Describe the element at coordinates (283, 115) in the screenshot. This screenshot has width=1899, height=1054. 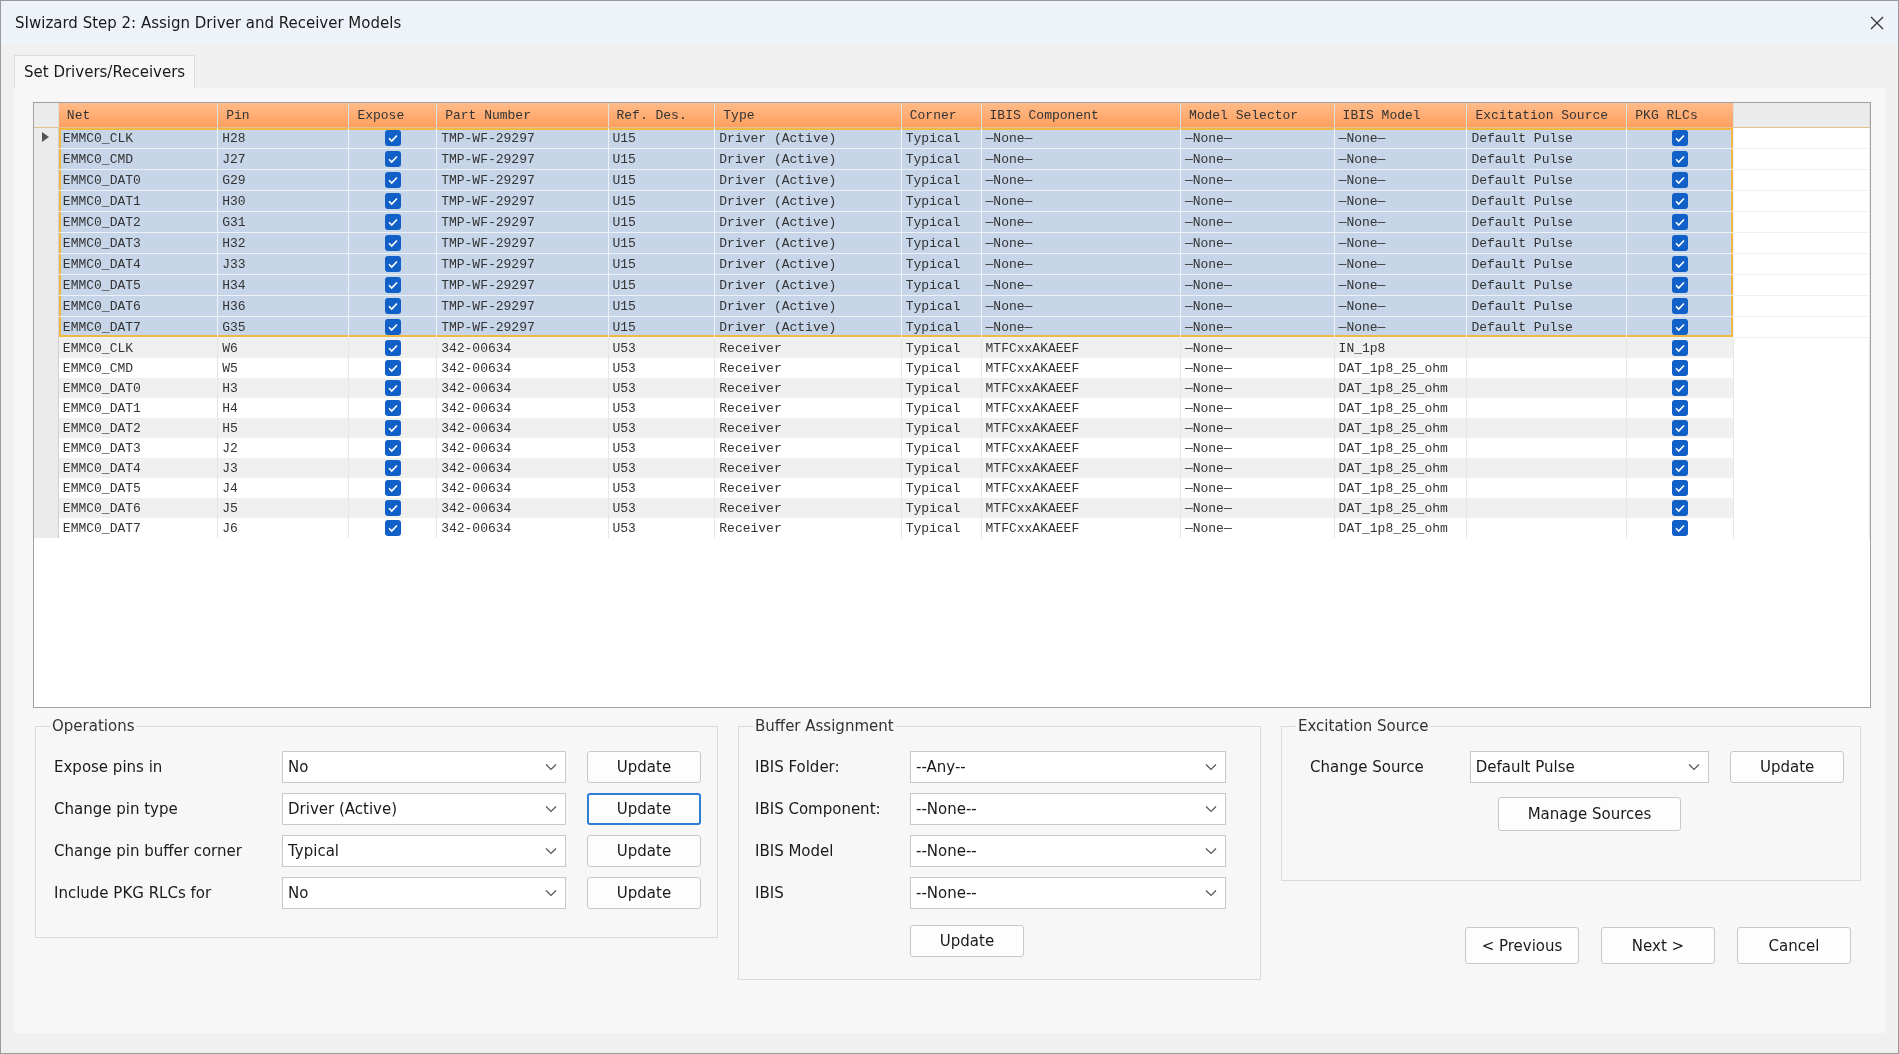
I see `column-header: Pin` at that location.